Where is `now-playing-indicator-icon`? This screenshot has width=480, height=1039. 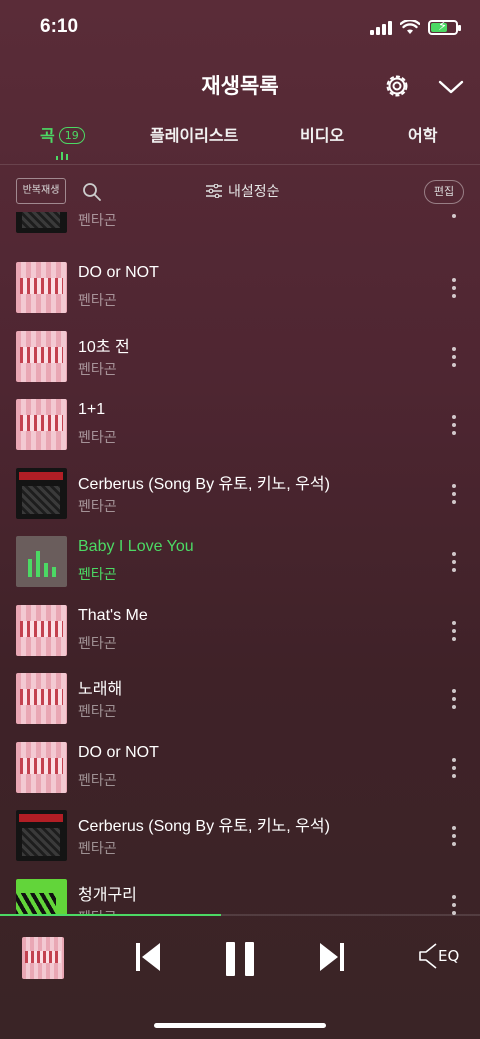 now-playing-indicator-icon is located at coordinates (62, 155).